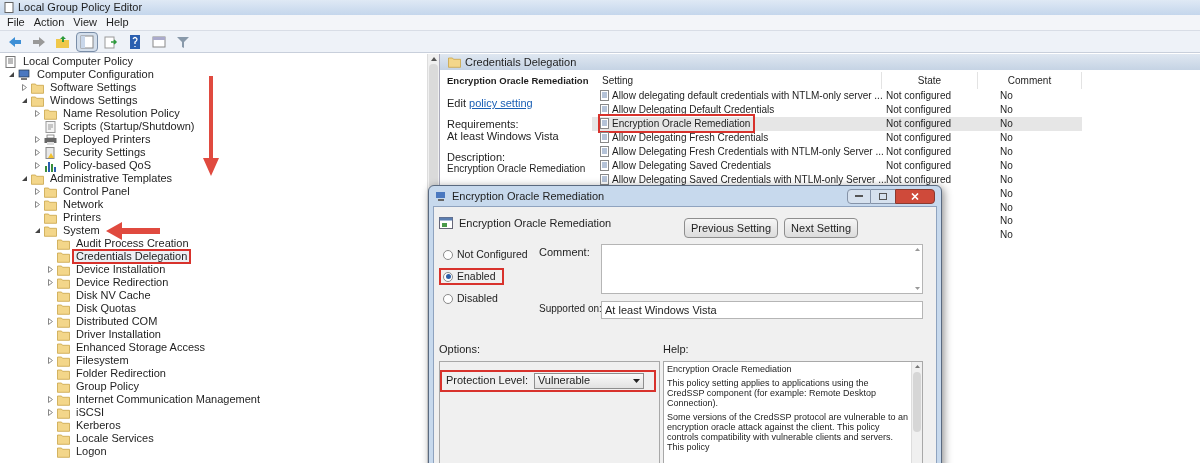  What do you see at coordinates (98, 425) in the screenshot?
I see `tree-item: Kerberos` at bounding box center [98, 425].